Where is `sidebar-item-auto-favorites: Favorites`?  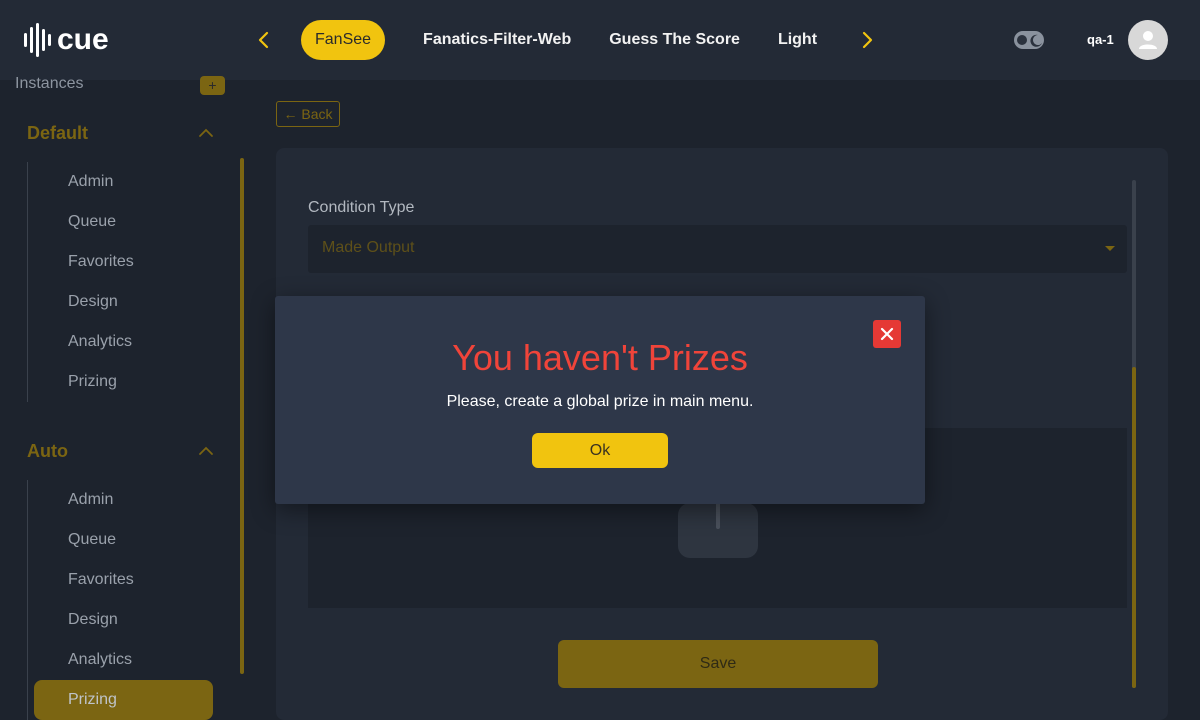
sidebar-item-auto-favorites: Favorites is located at coordinates (101, 580).